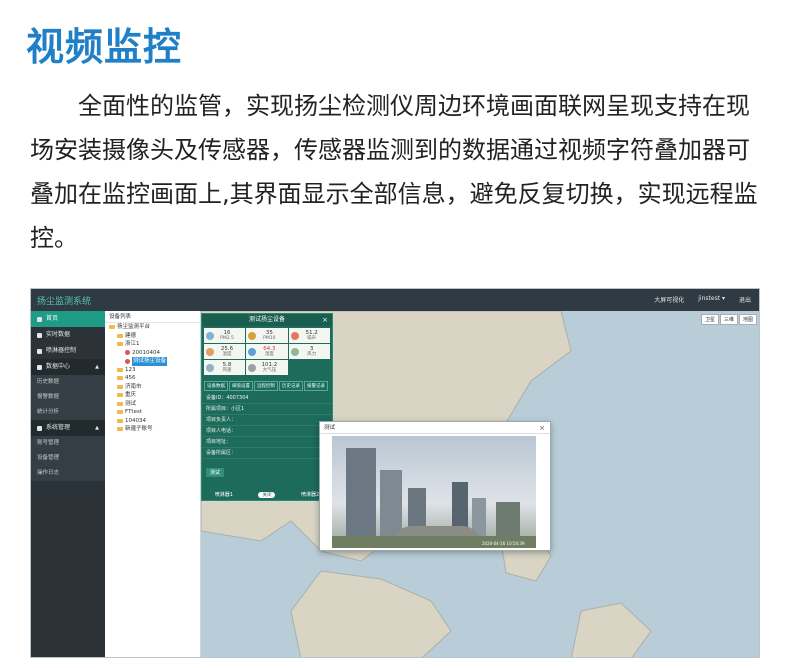 This screenshot has width=790, height=668. What do you see at coordinates (48, 412) in the screenshot?
I see `sidebar-item-label: 统计分析` at bounding box center [48, 412].